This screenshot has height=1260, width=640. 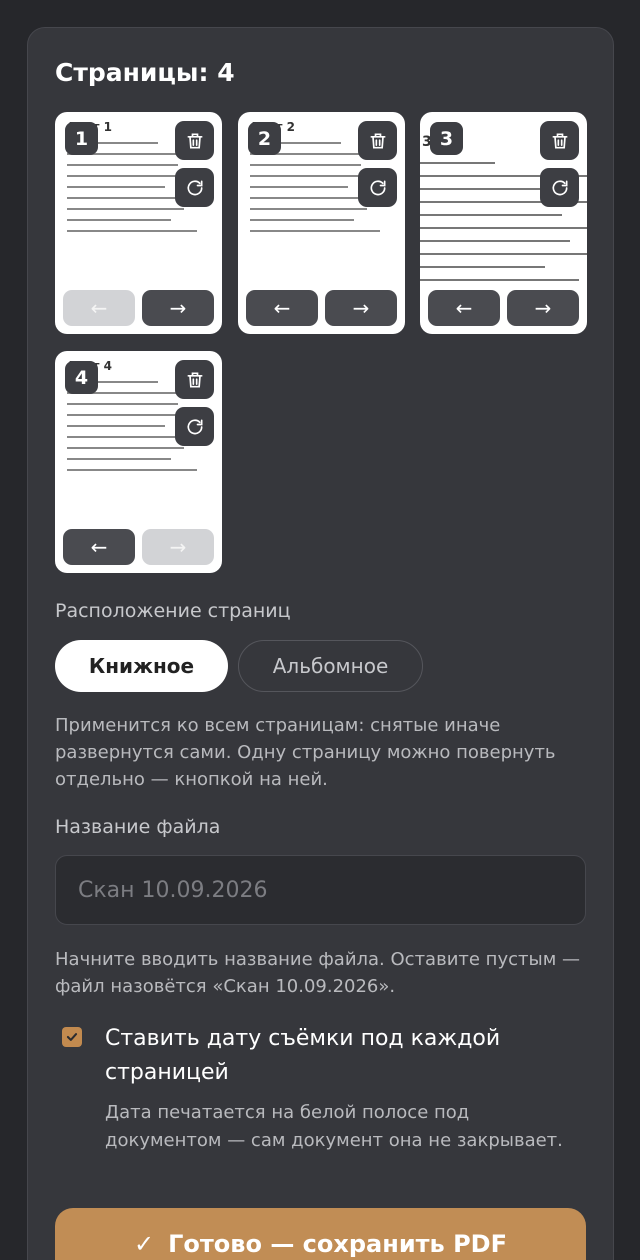 I want to click on orientation-portrait-button: Книжное, so click(x=141, y=666).